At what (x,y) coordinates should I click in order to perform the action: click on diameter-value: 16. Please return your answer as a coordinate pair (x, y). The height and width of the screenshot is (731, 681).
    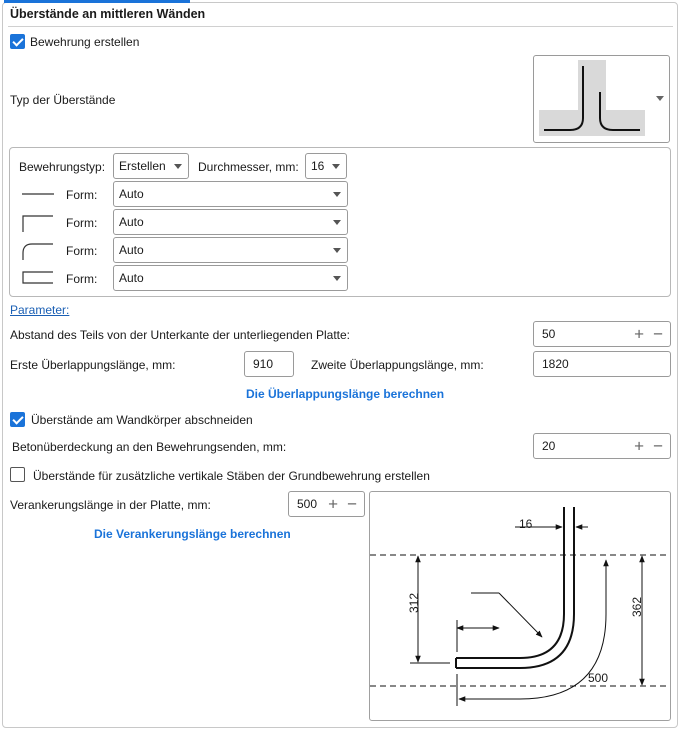
    Looking at the image, I should click on (318, 166).